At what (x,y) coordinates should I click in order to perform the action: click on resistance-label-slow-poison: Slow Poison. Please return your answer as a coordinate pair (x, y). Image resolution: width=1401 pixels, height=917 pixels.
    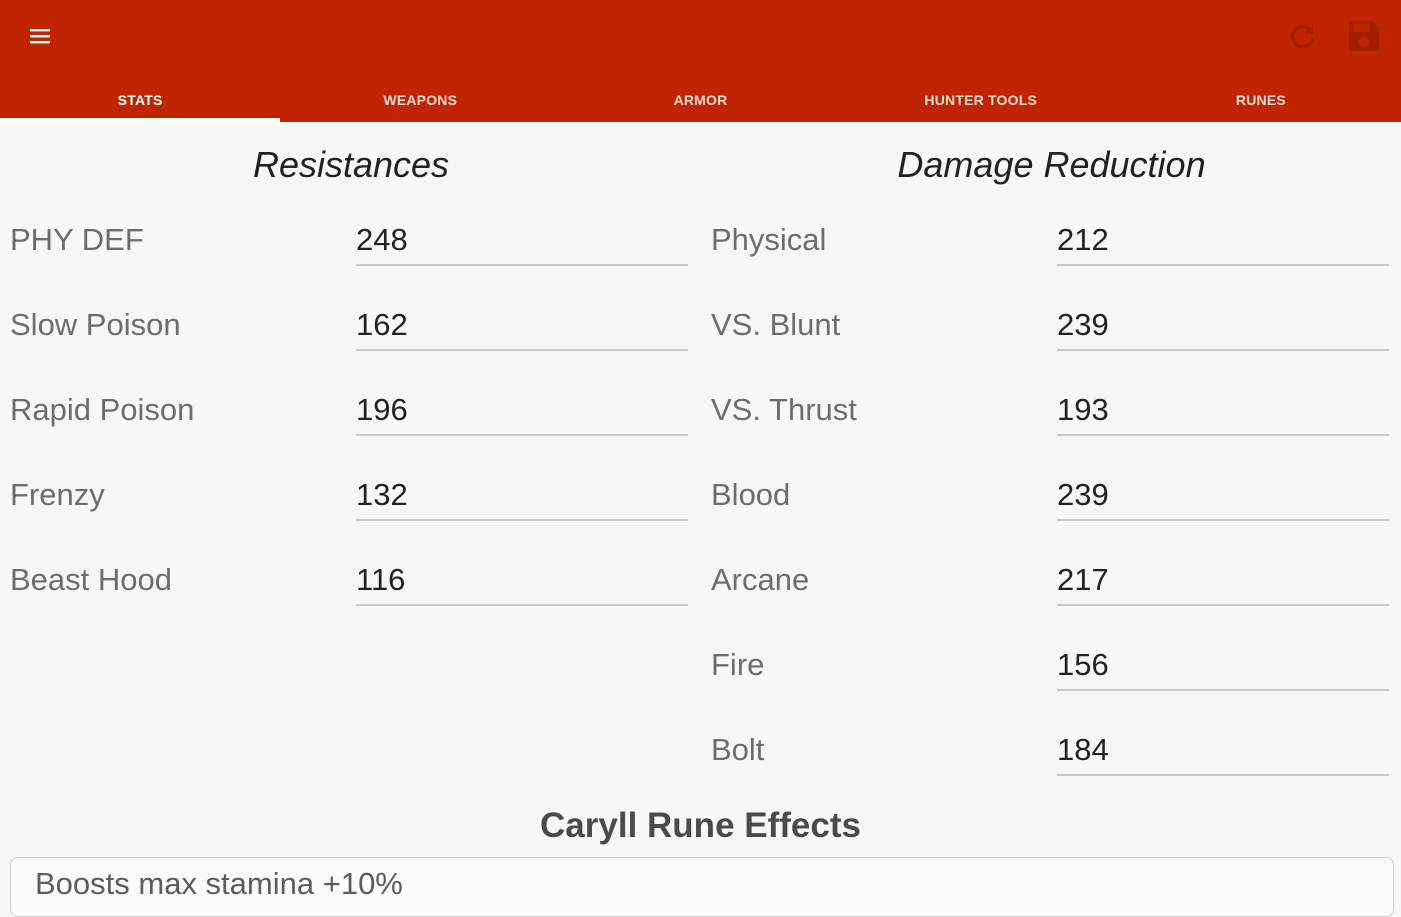
    Looking at the image, I should click on (95, 324).